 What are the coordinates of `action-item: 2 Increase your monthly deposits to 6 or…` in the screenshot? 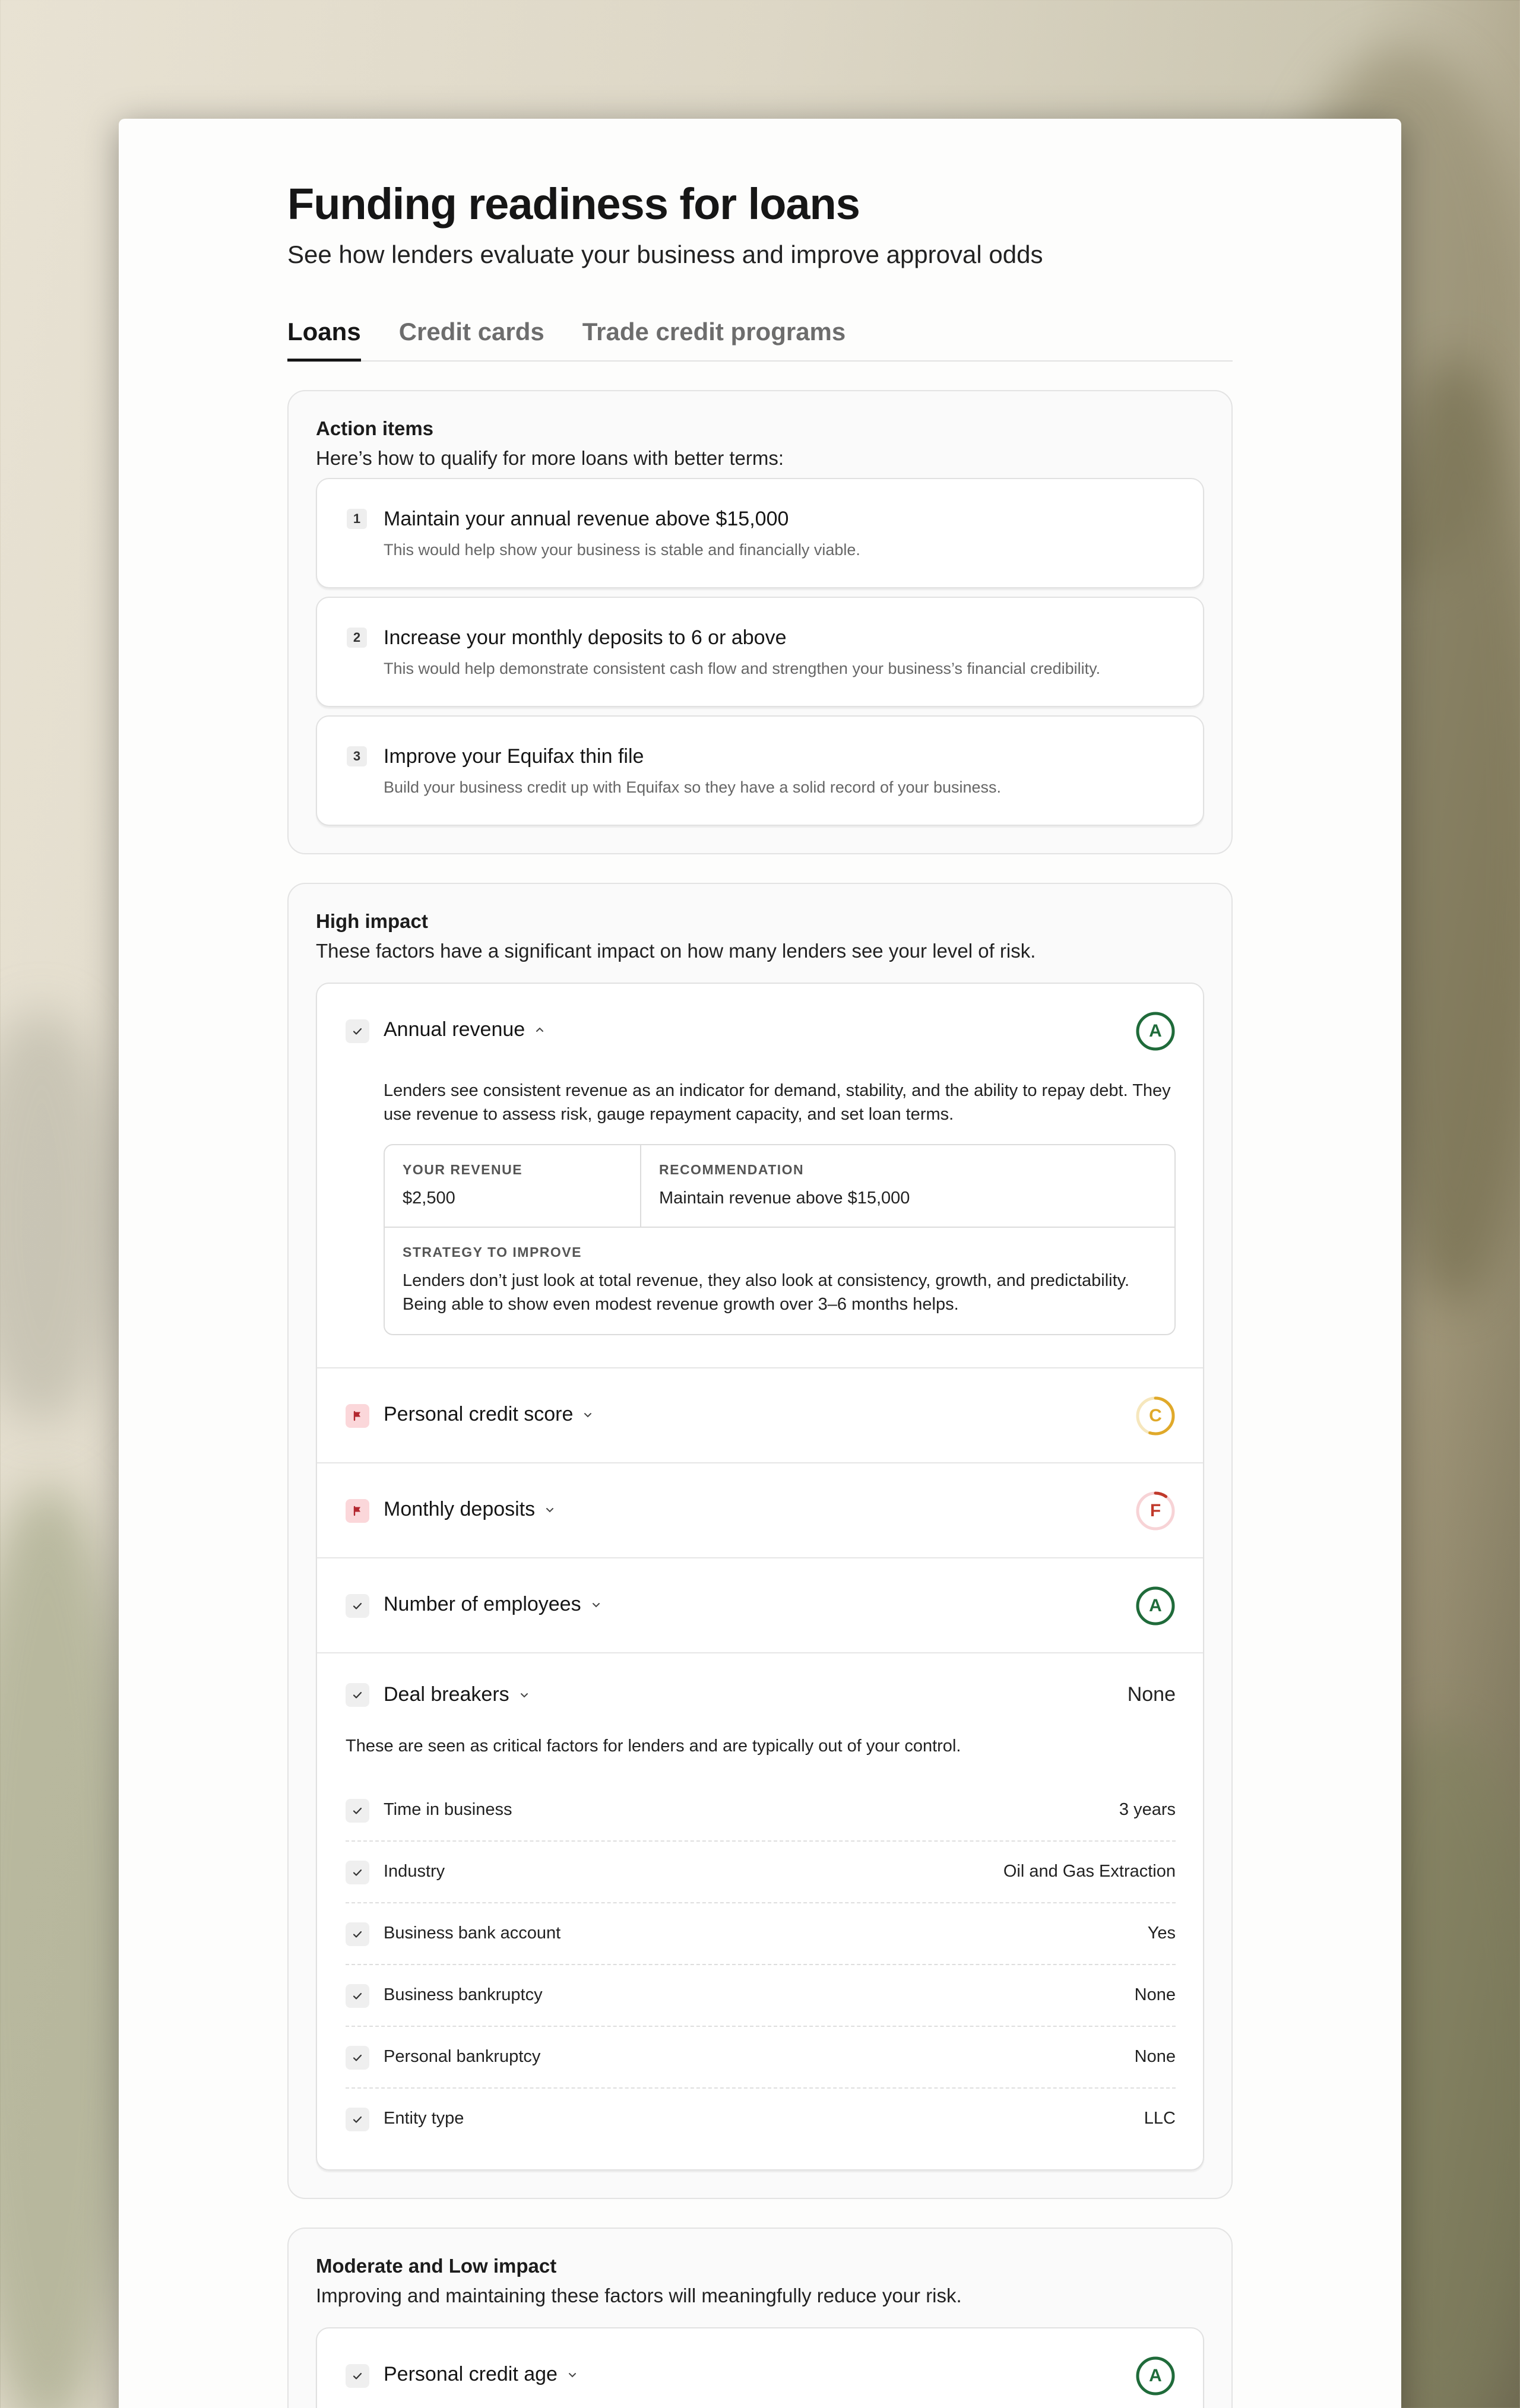 It's located at (760, 653).